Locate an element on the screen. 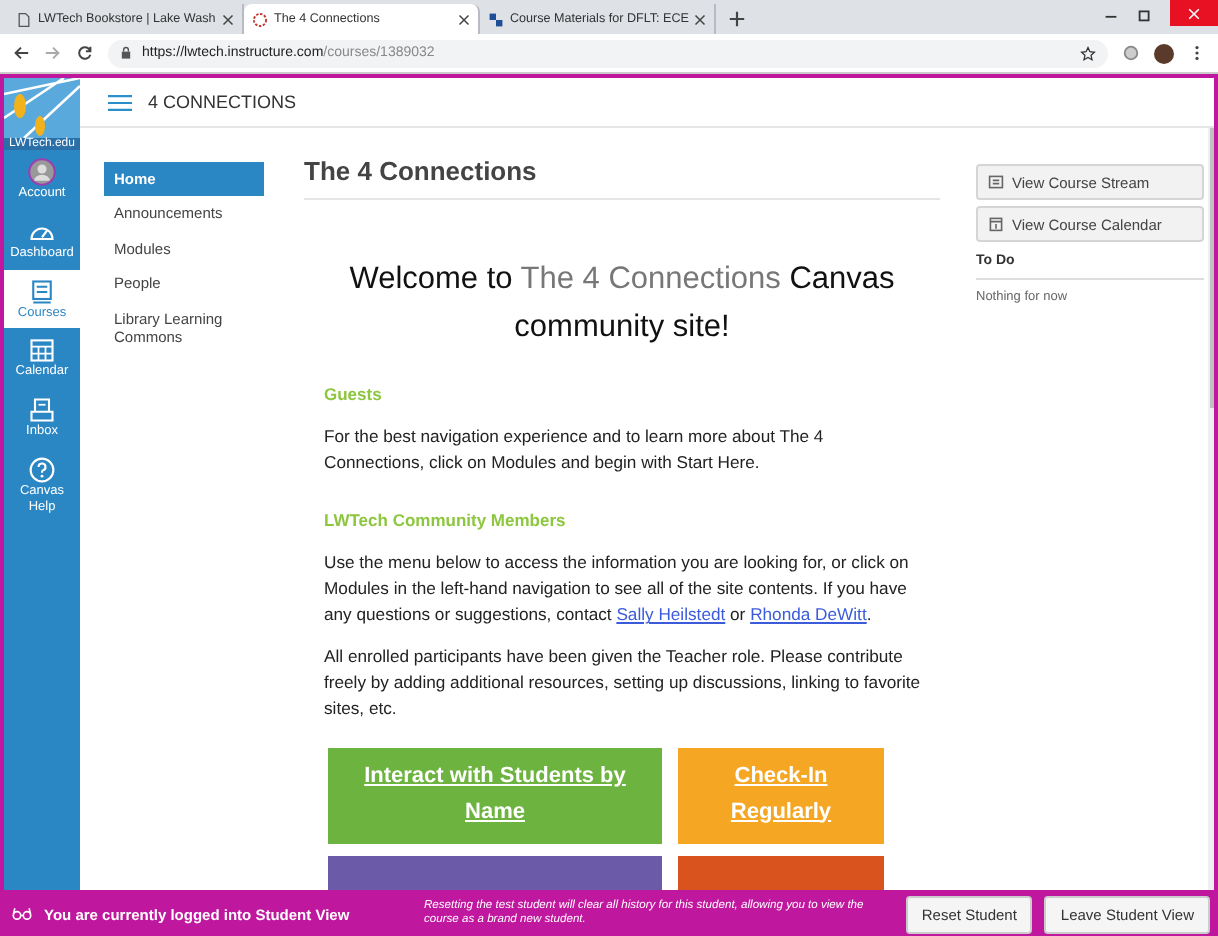  book-icon is located at coordinates (42, 291).